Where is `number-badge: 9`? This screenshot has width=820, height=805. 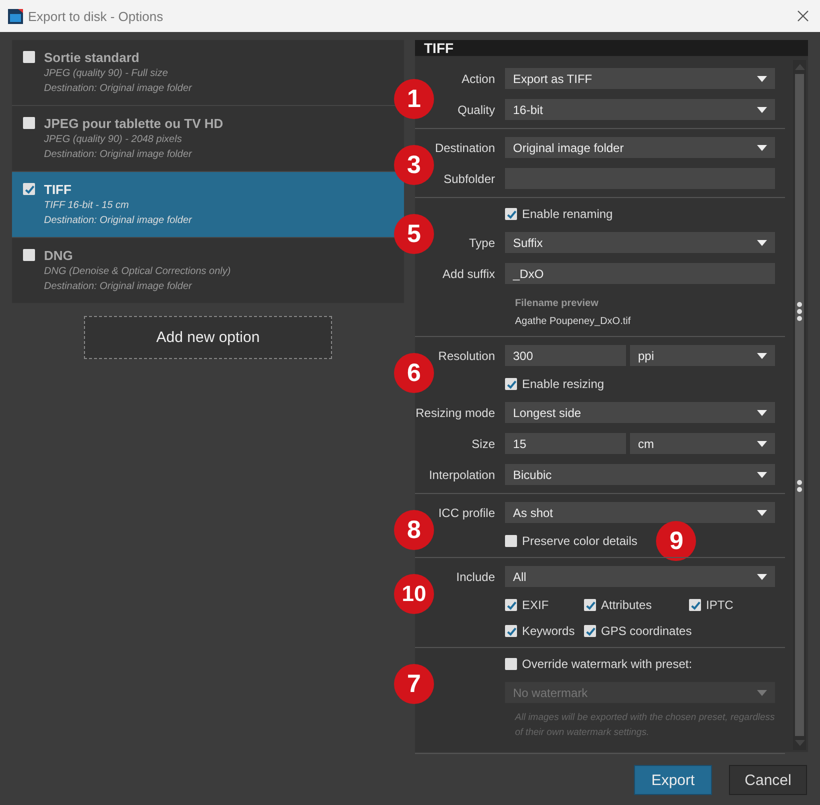 number-badge: 9 is located at coordinates (676, 541).